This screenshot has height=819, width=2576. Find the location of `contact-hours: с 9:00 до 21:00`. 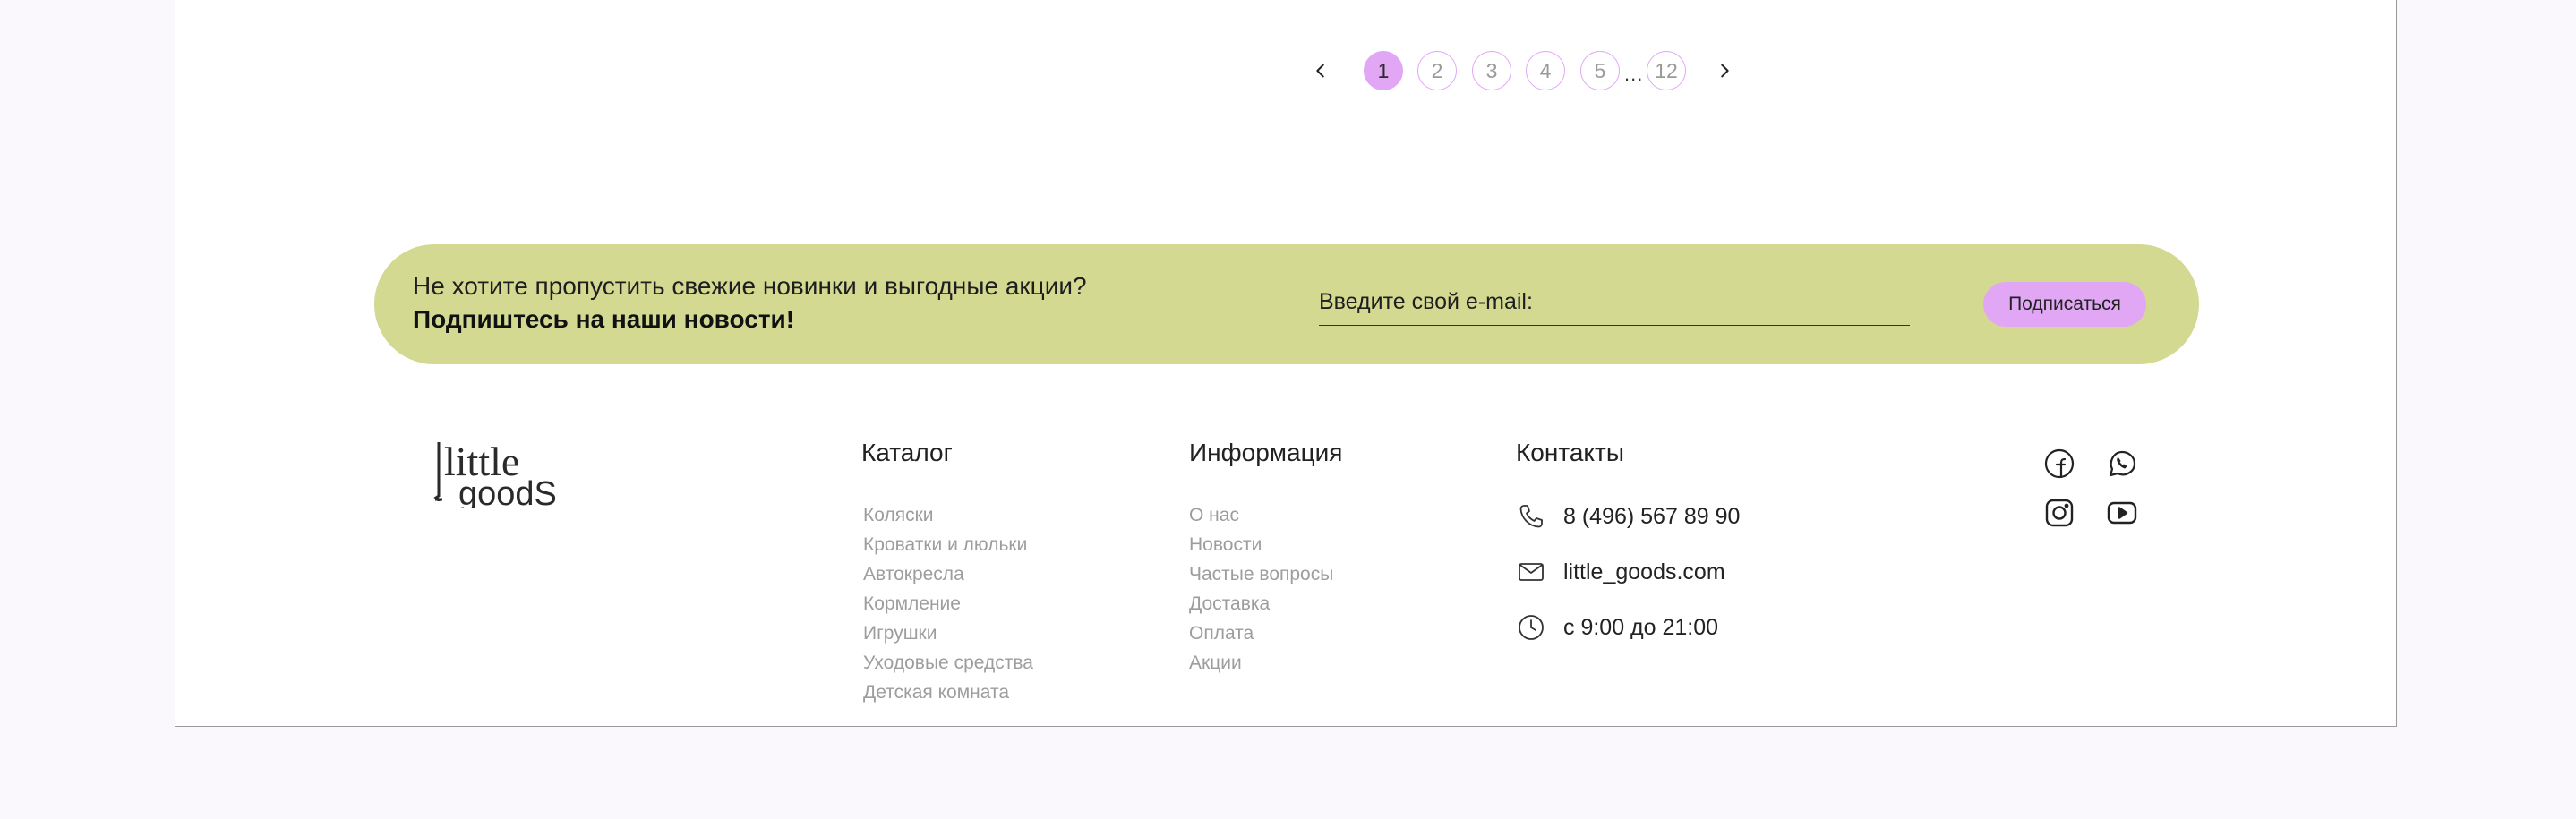

contact-hours: с 9:00 до 21:00 is located at coordinates (1616, 627).